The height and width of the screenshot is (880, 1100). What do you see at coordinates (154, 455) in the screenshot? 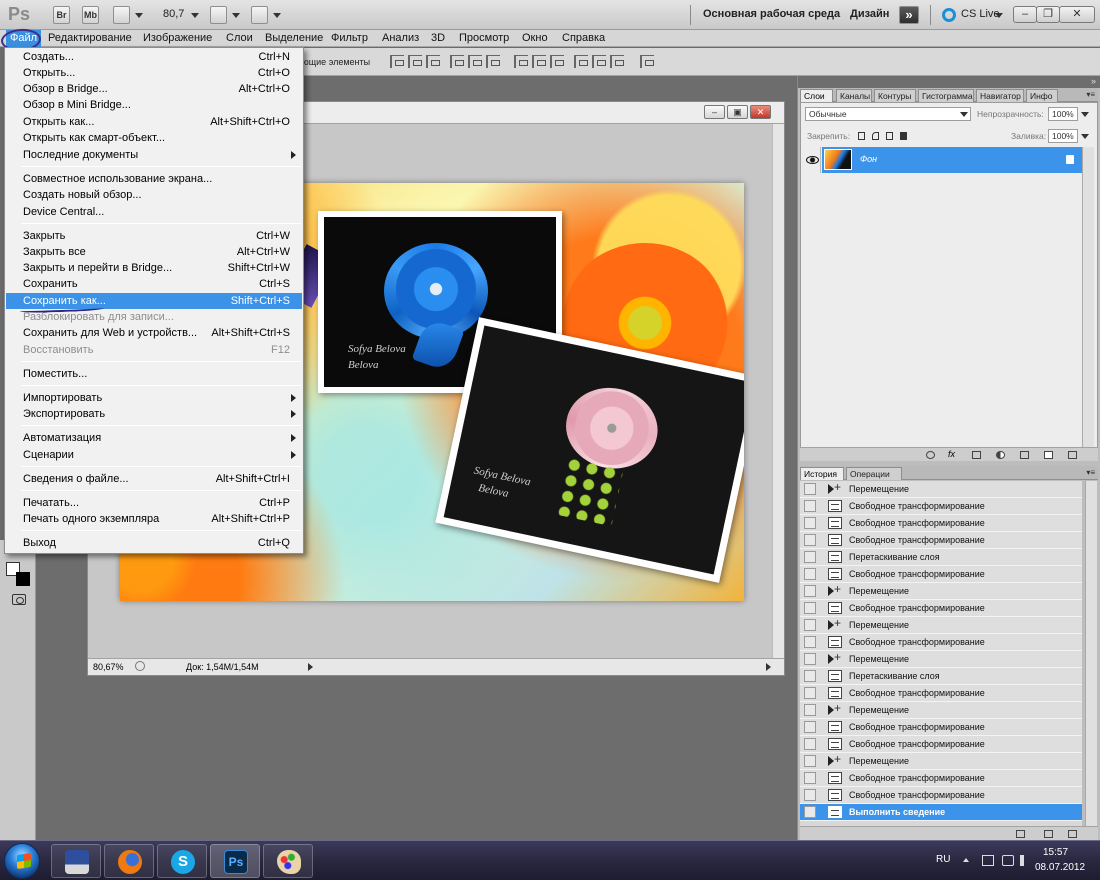
I see `menu-item-scripts: Сценарии` at bounding box center [154, 455].